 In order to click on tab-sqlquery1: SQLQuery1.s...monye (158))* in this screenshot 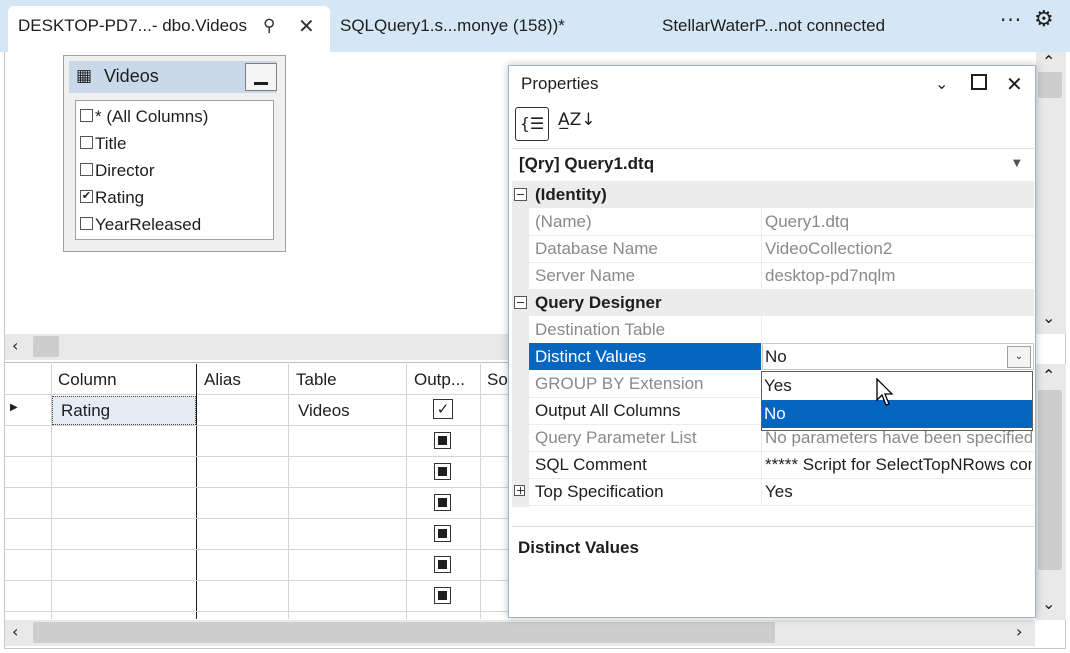, I will do `click(452, 26)`.